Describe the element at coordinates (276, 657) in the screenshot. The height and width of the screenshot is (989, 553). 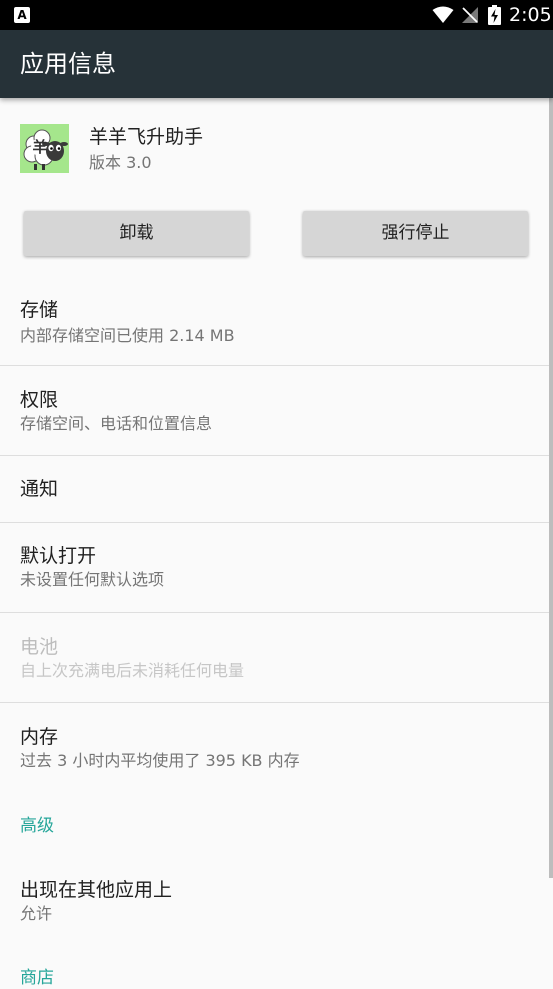
I see `pref-battery: 电池 自上次充满电后未消耗任何电量` at that location.